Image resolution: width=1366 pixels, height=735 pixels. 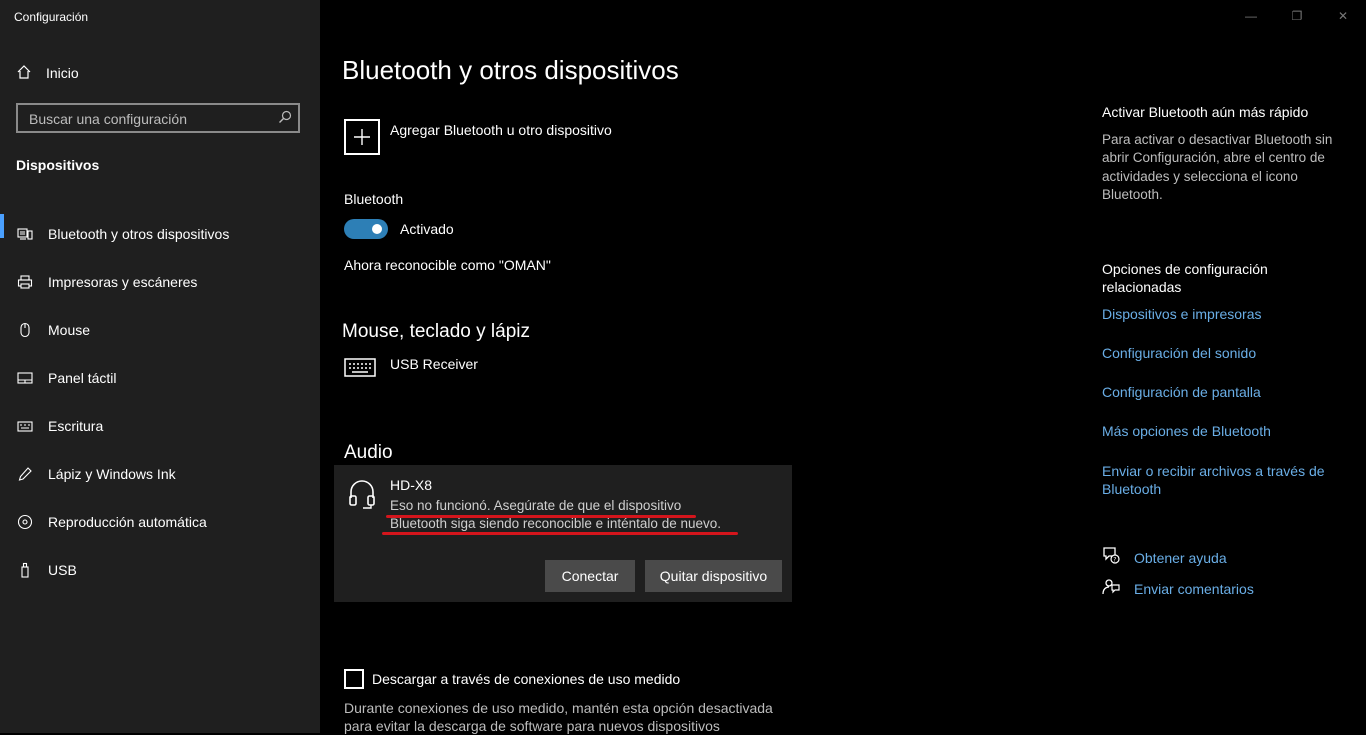 I want to click on link-more-bluetooth: Más opciones de Bluetooth, so click(x=1186, y=431).